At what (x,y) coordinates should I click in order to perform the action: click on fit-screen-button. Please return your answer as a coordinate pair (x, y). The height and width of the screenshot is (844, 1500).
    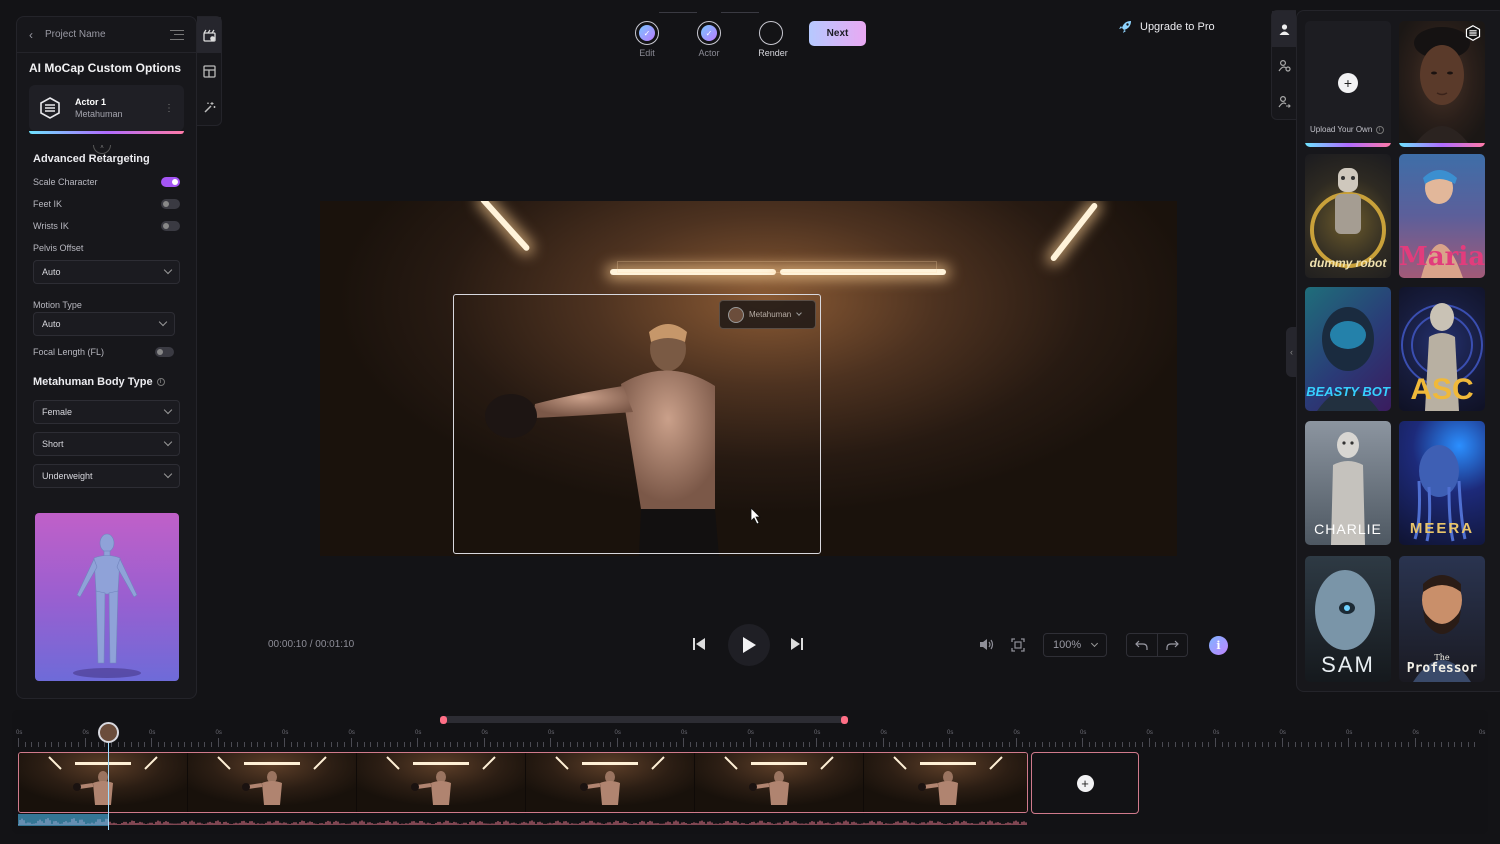
    Looking at the image, I should click on (1018, 645).